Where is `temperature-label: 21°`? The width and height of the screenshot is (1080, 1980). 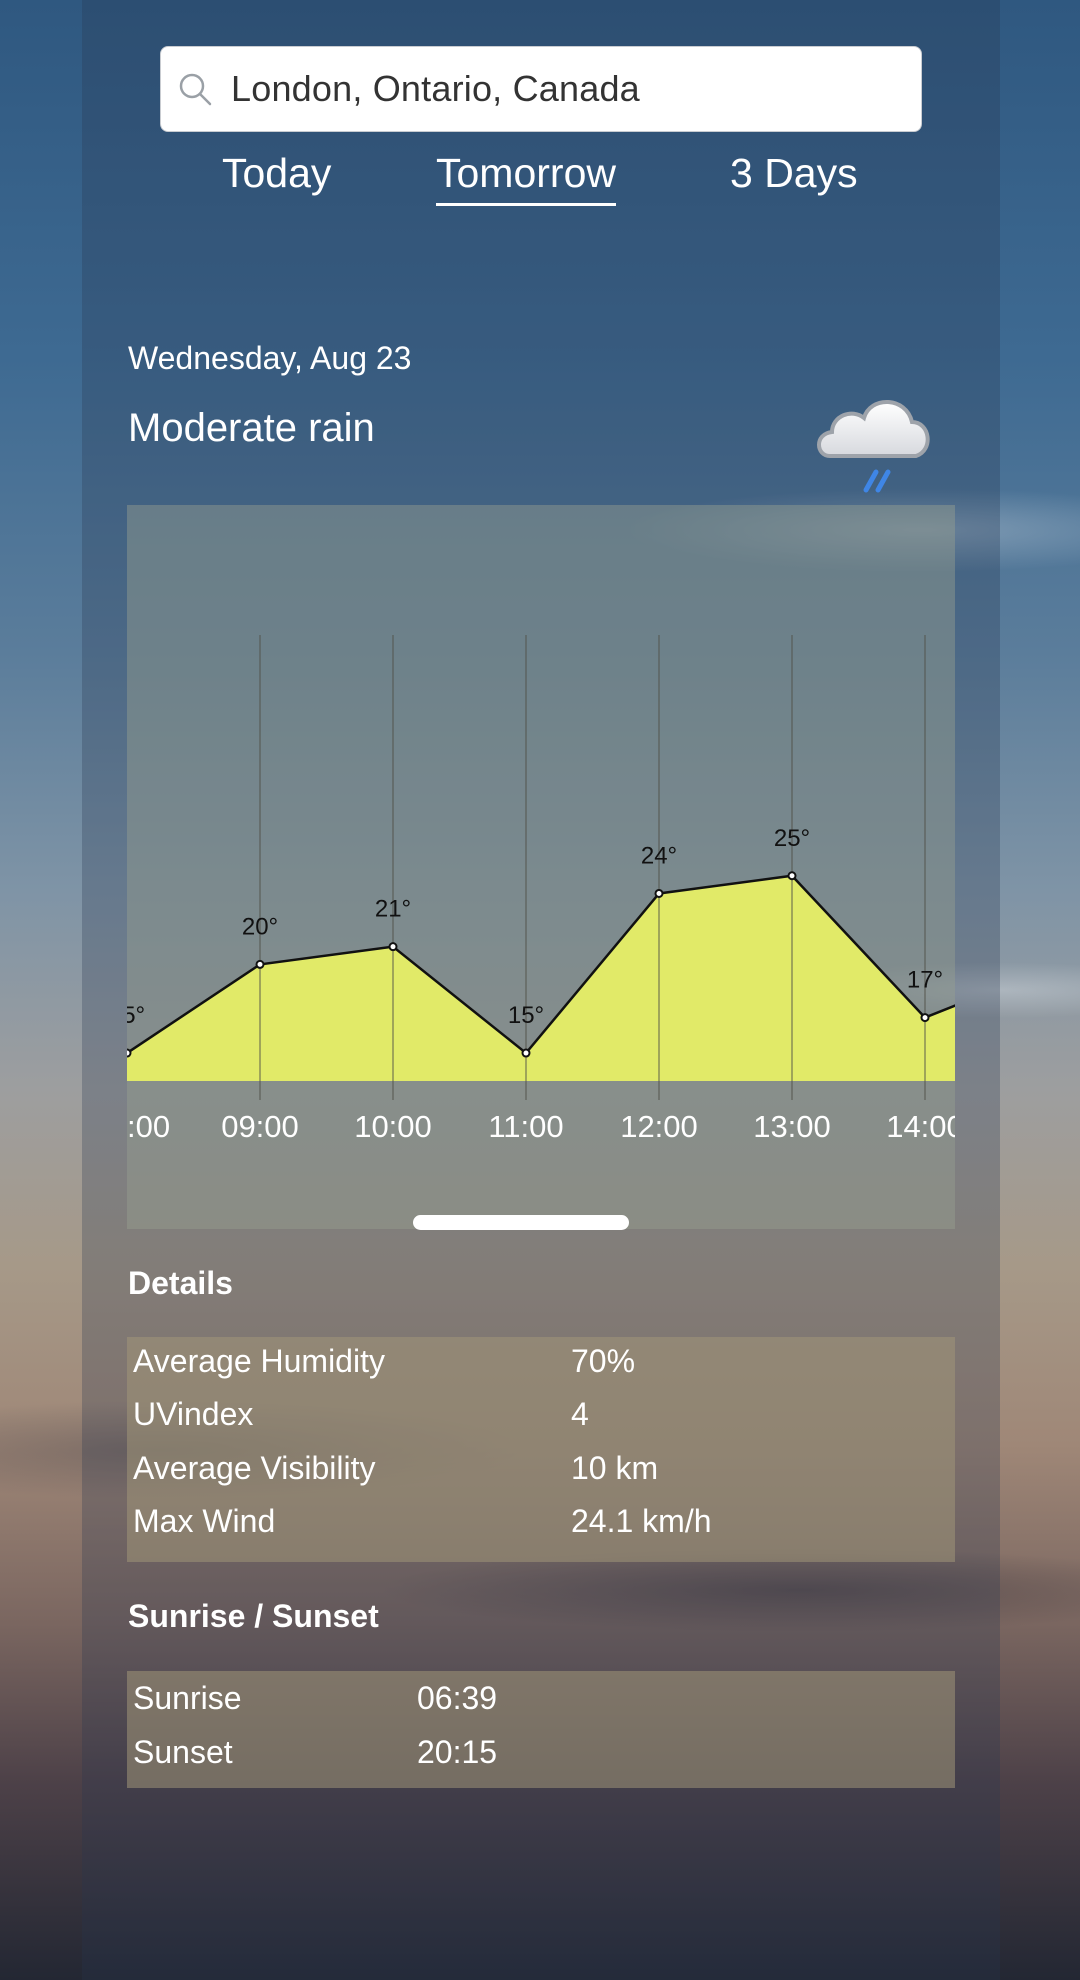 temperature-label: 21° is located at coordinates (393, 909).